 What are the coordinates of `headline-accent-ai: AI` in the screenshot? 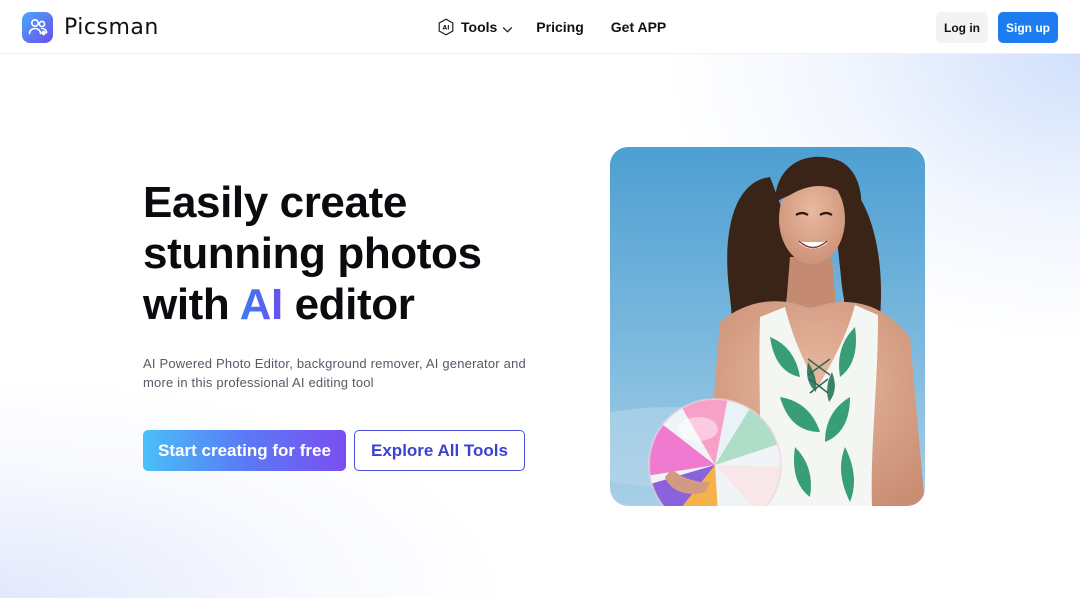 It's located at (261, 304).